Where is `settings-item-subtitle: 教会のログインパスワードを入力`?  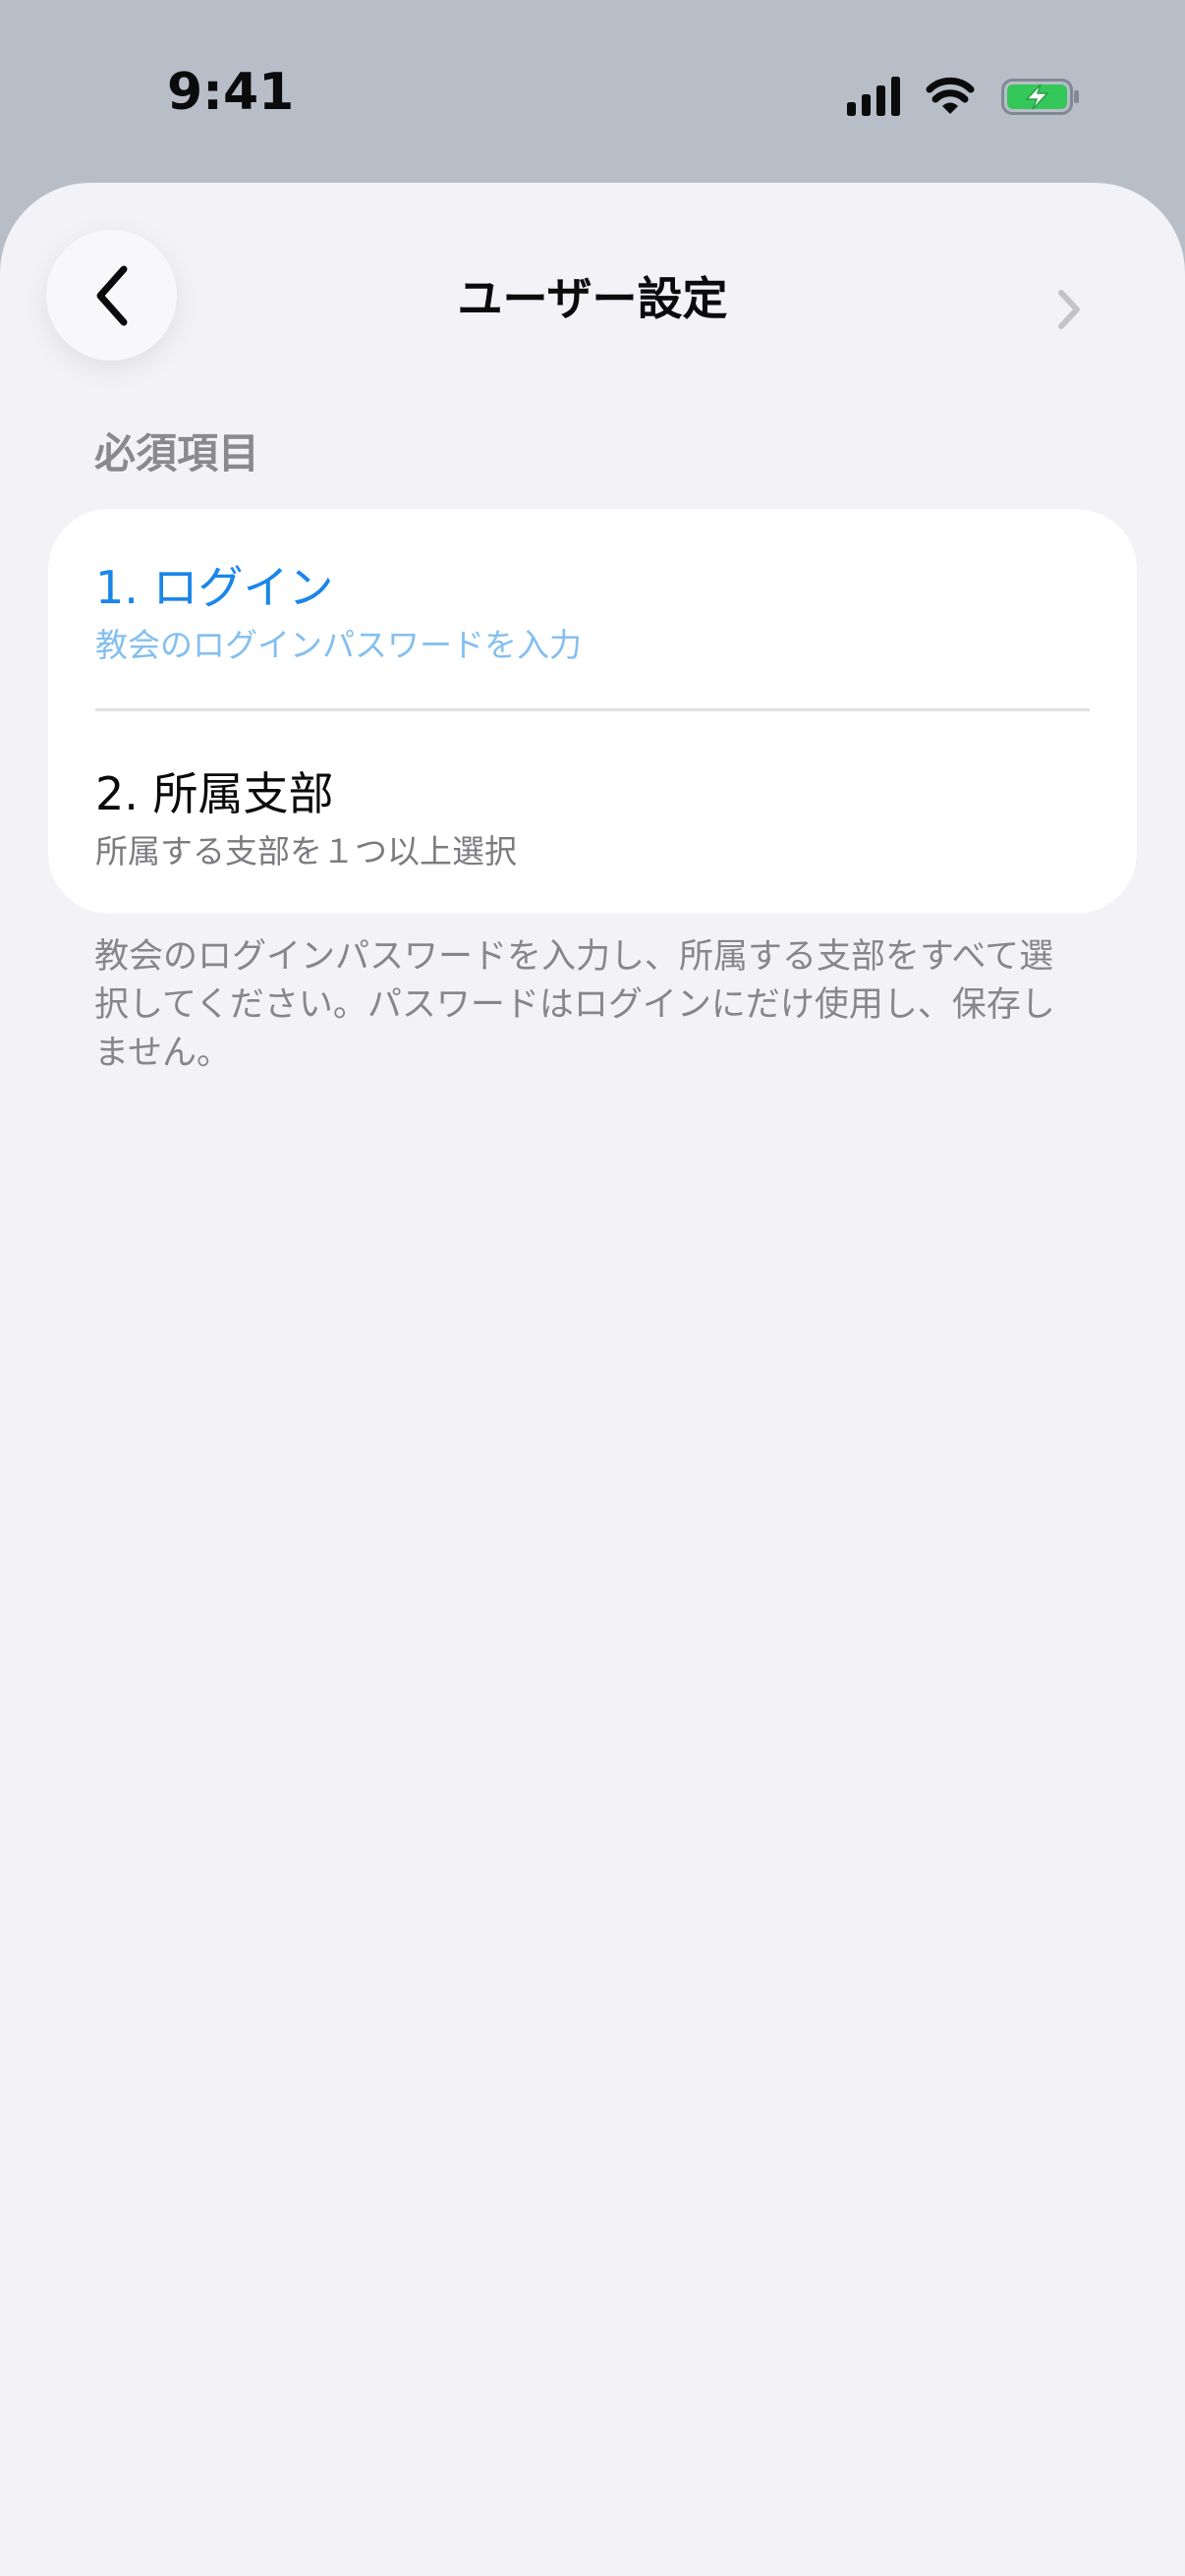
settings-item-subtitle: 教会のログインパスワードを入力 is located at coordinates (339, 645).